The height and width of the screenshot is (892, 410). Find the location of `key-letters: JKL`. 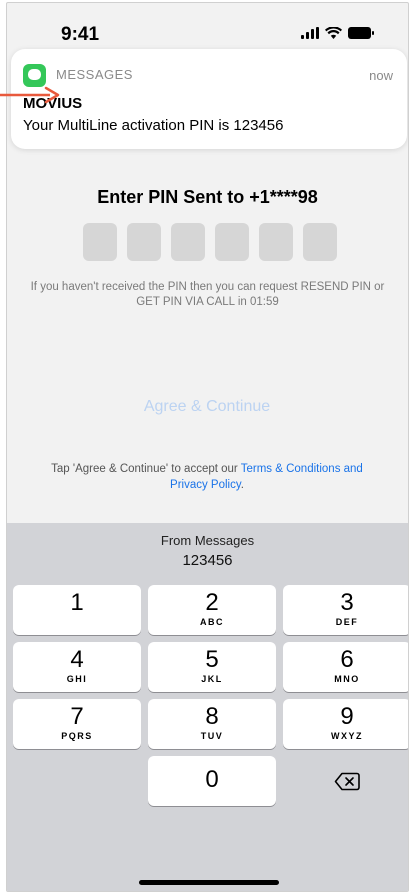

key-letters: JKL is located at coordinates (212, 679).